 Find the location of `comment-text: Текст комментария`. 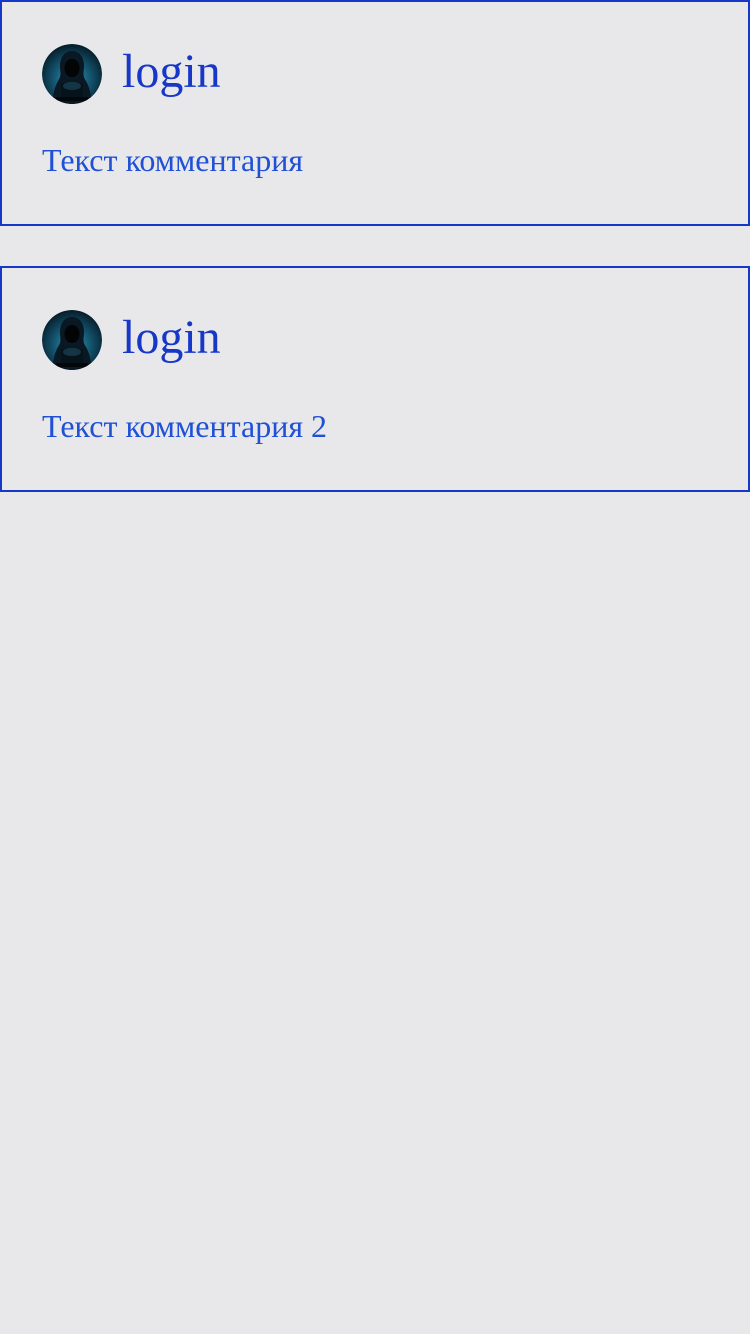

comment-text: Текст комментария is located at coordinates (173, 160).